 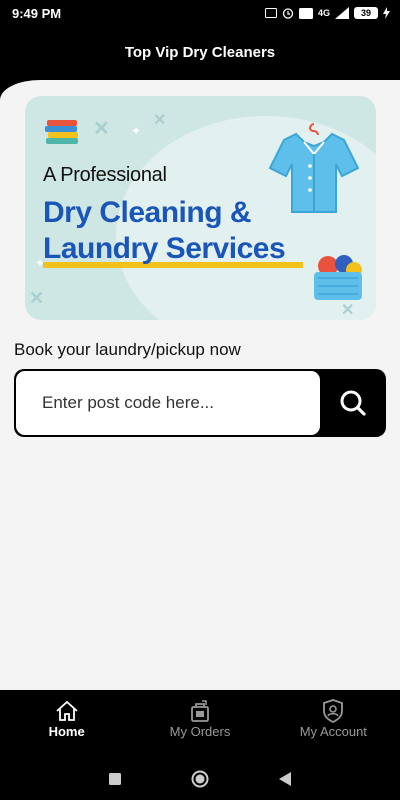 I want to click on postcode-search-bar, so click(x=200, y=403).